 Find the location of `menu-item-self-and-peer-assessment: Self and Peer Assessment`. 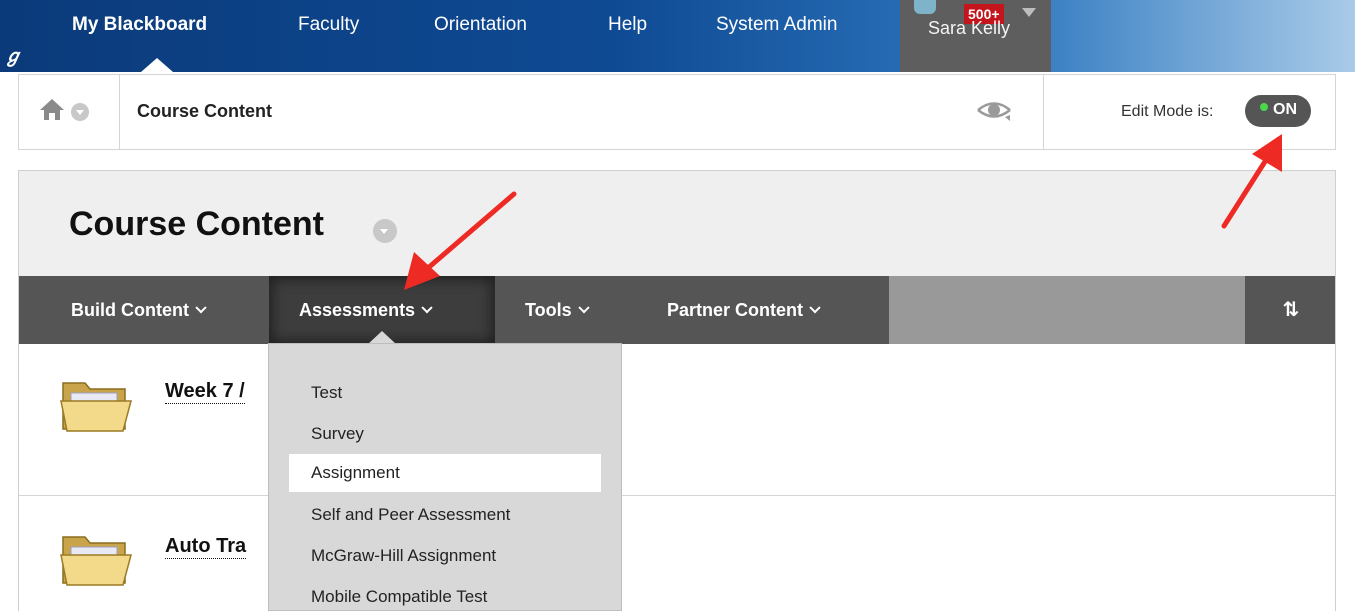

menu-item-self-and-peer-assessment: Self and Peer Assessment is located at coordinates (445, 515).